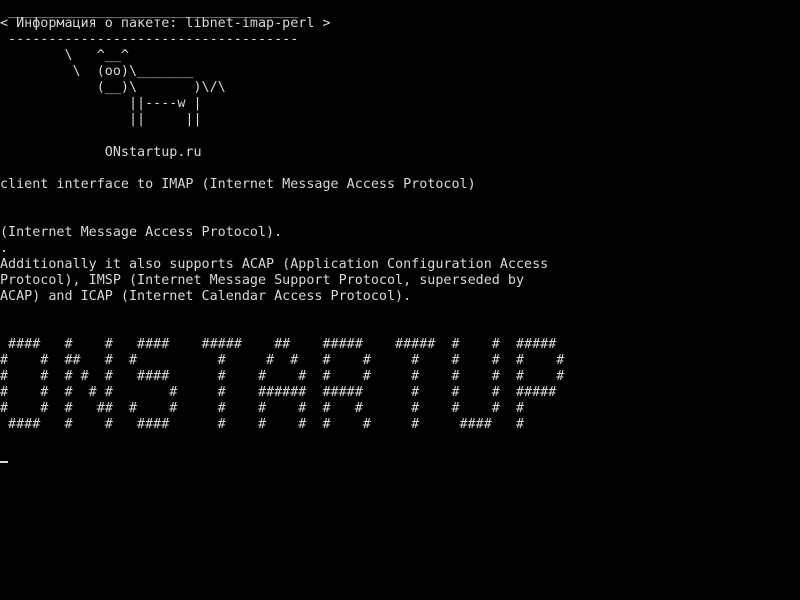 This screenshot has height=600, width=800. Describe the element at coordinates (101, 119) in the screenshot. I see `cowsay-art-line: || ||` at that location.